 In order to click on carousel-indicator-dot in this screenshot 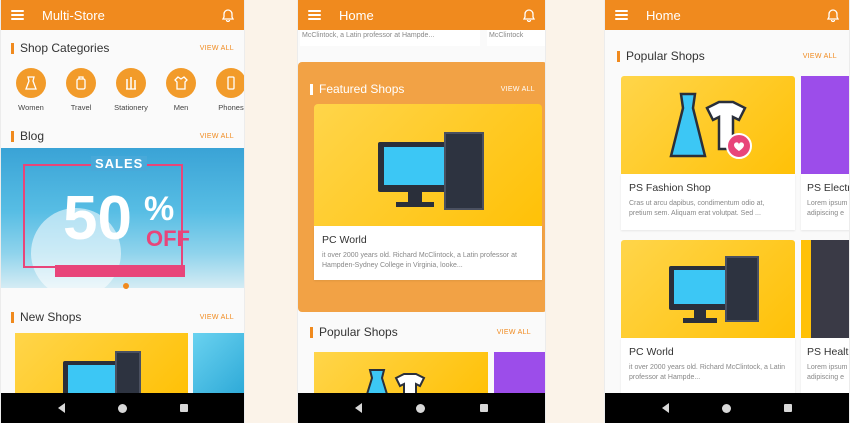, I will do `click(126, 286)`.